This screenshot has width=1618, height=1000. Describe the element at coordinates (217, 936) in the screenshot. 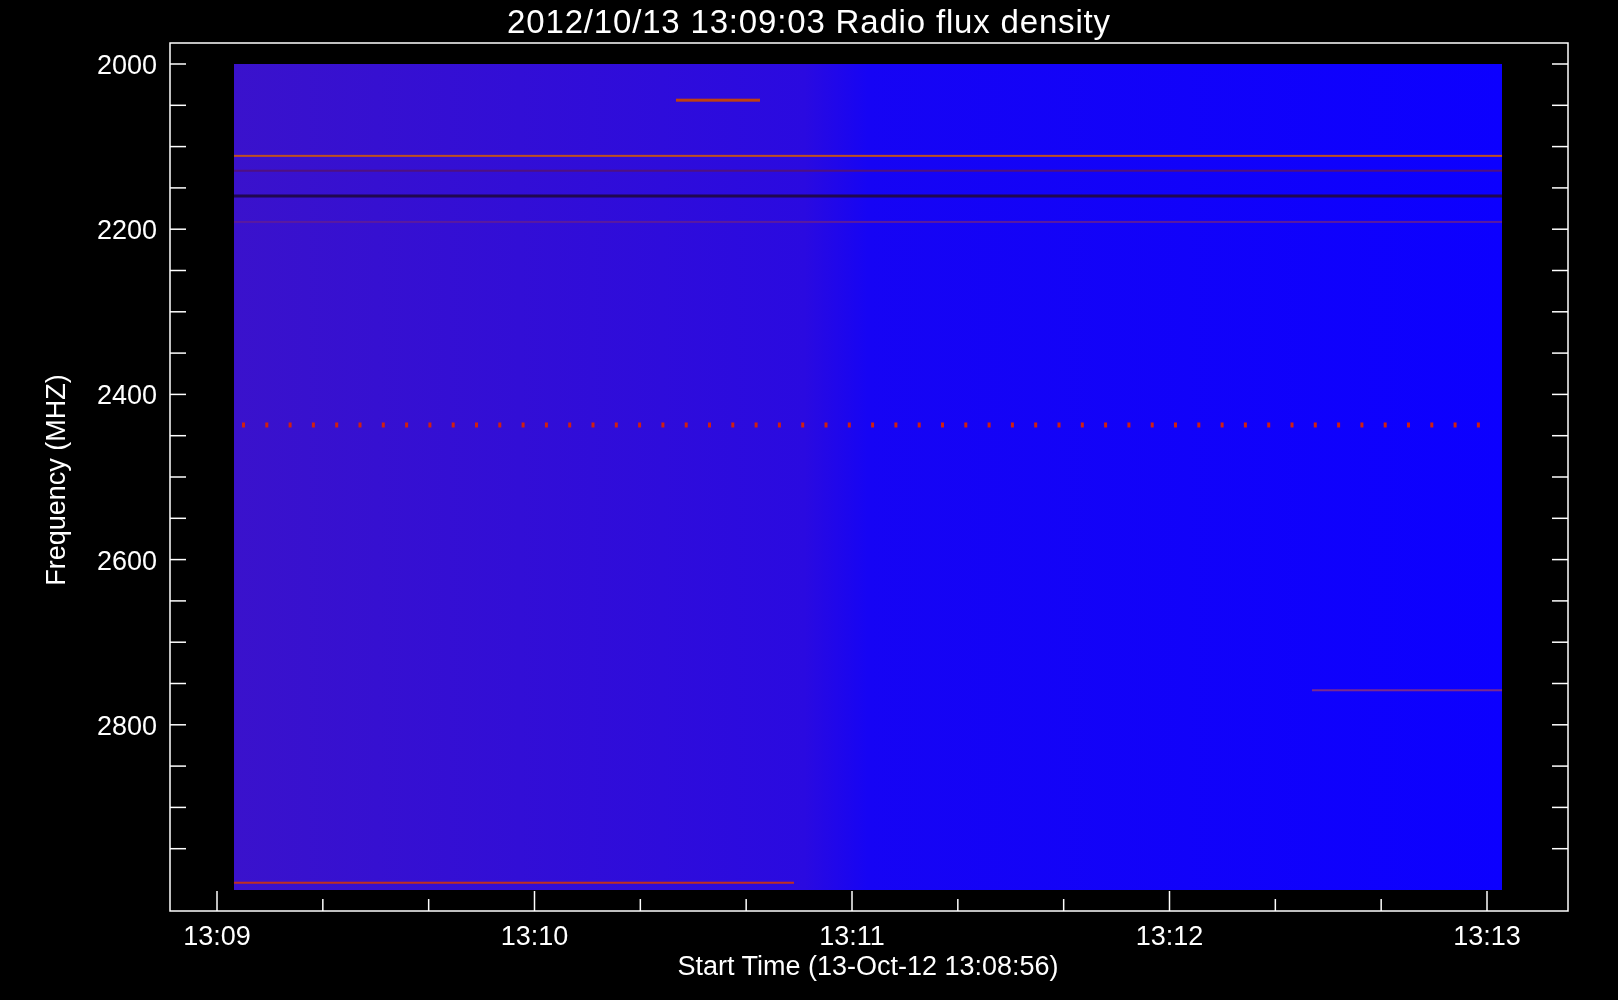

I see `x-tick-label: 13:09` at that location.